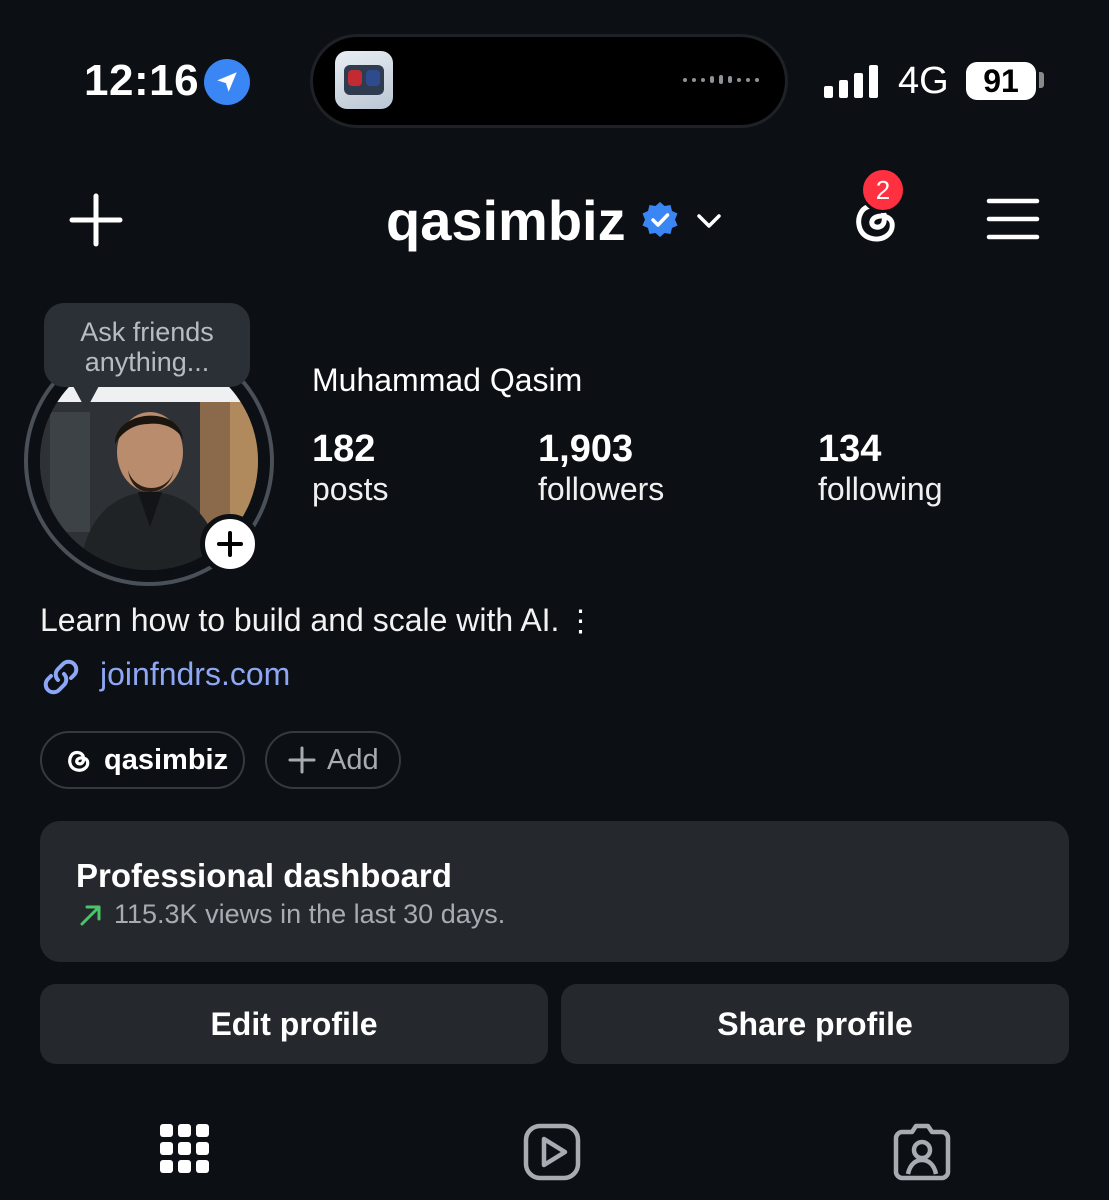 The image size is (1109, 1200). Describe the element at coordinates (709, 221) in the screenshot. I see `chevron-down-icon` at that location.